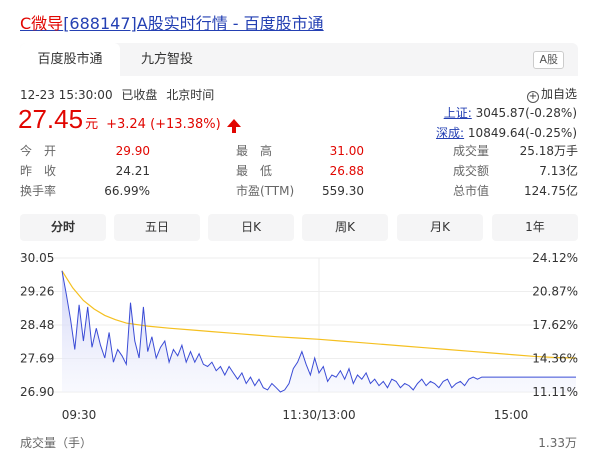 The height and width of the screenshot is (452, 606). Describe the element at coordinates (548, 151) in the screenshot. I see `stat-value-volume: 25.18万手` at that location.